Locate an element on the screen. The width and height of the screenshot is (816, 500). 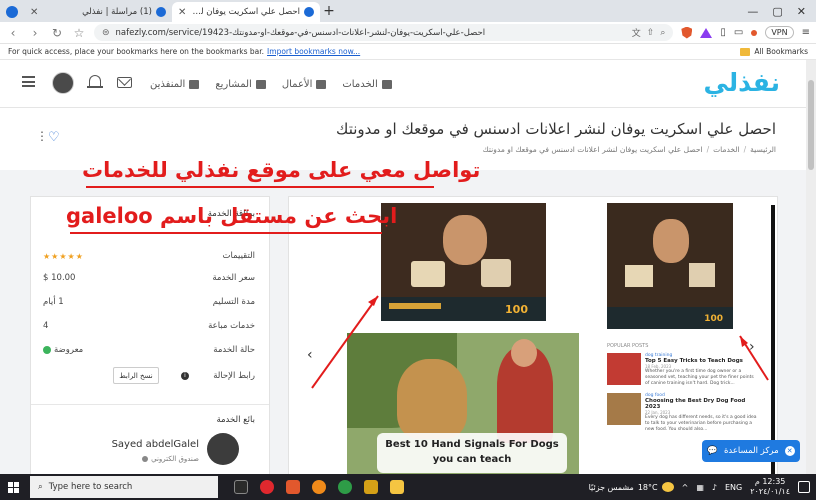
check-icon is located at coordinates (47, 350).